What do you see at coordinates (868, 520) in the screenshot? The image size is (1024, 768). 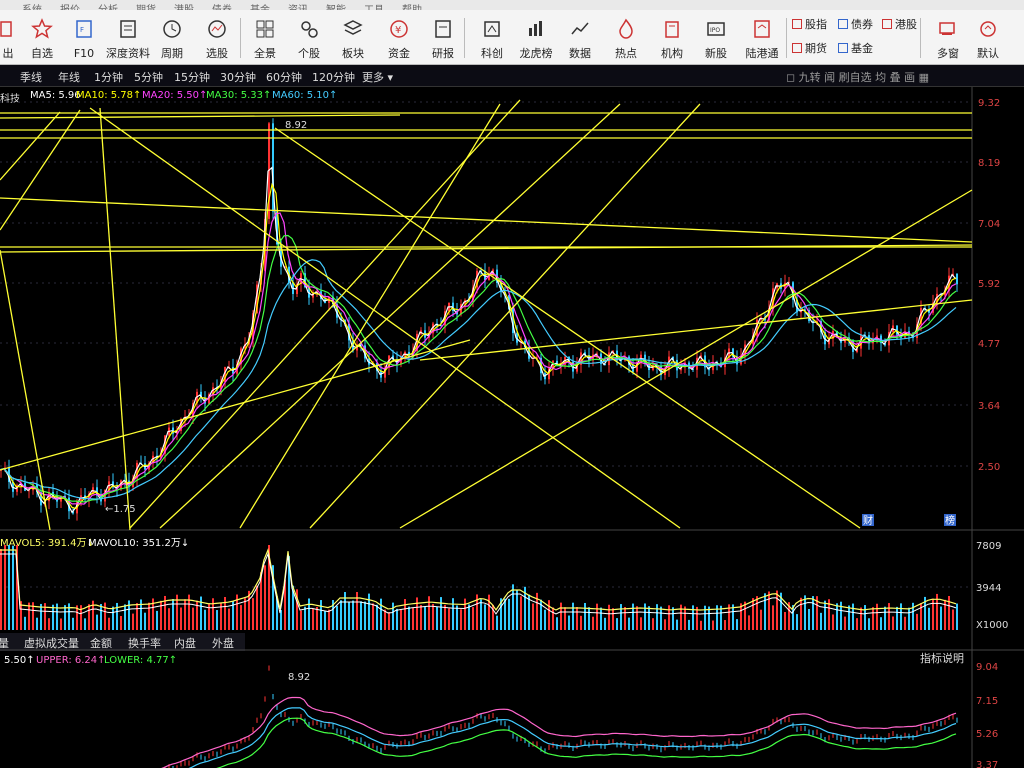 I see `event-tag-label: 财` at bounding box center [868, 520].